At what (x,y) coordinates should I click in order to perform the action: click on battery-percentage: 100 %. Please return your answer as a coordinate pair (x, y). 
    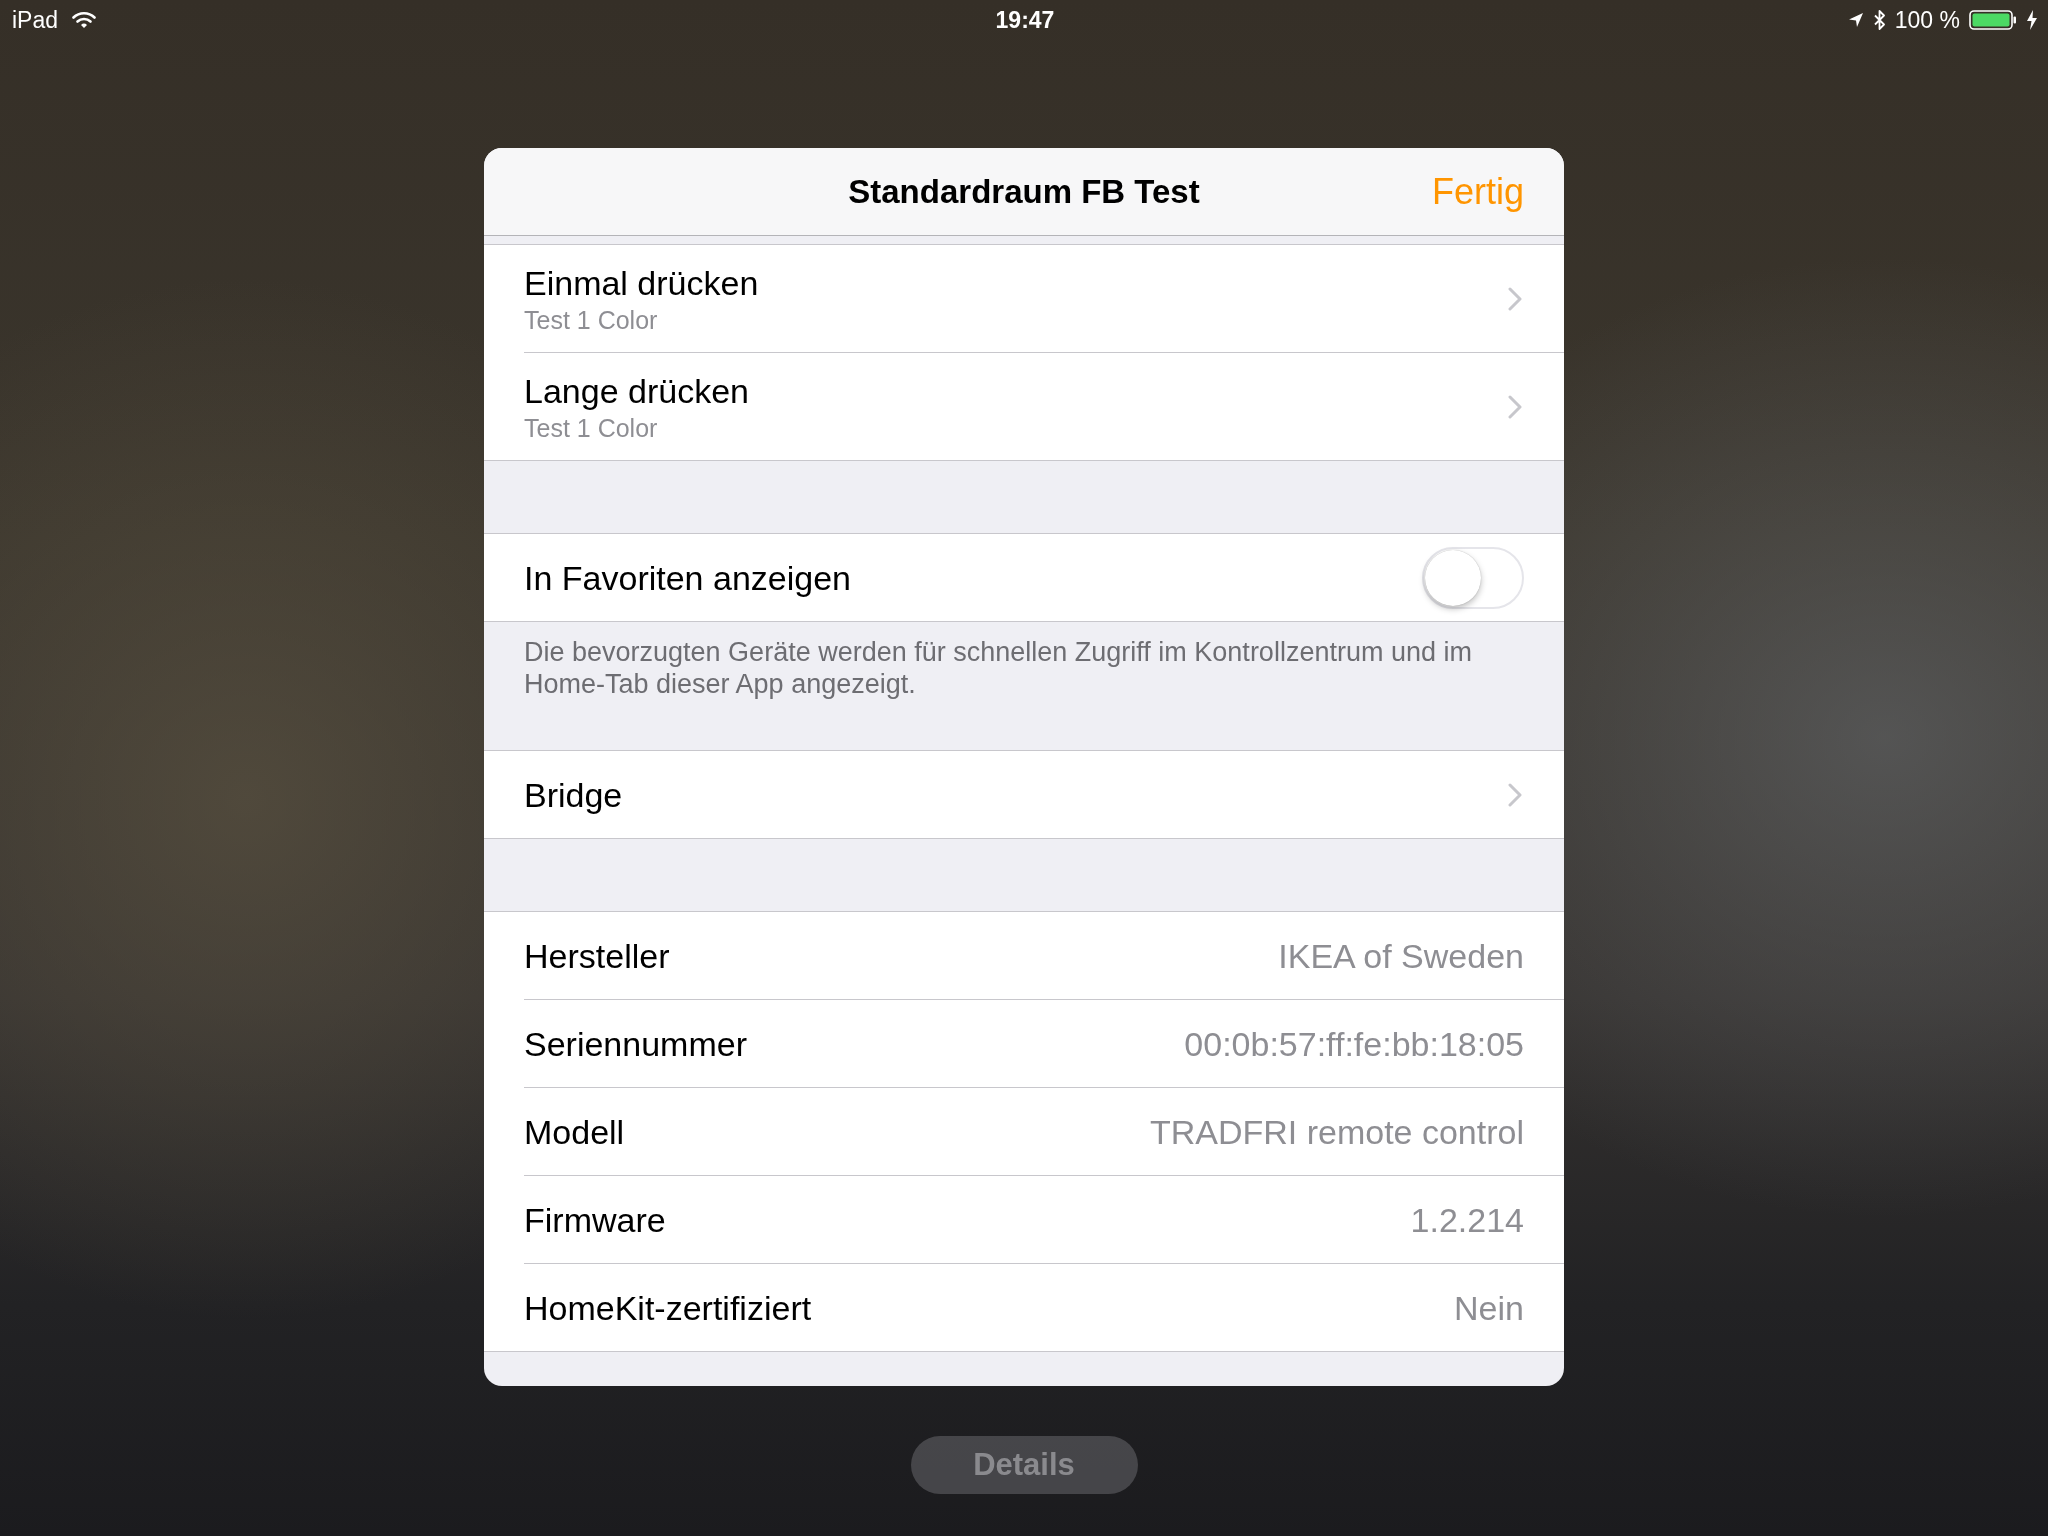
    Looking at the image, I should click on (1927, 20).